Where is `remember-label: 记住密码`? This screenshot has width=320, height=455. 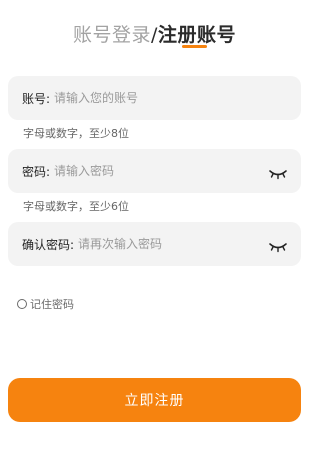
remember-label: 记住密码 is located at coordinates (52, 304).